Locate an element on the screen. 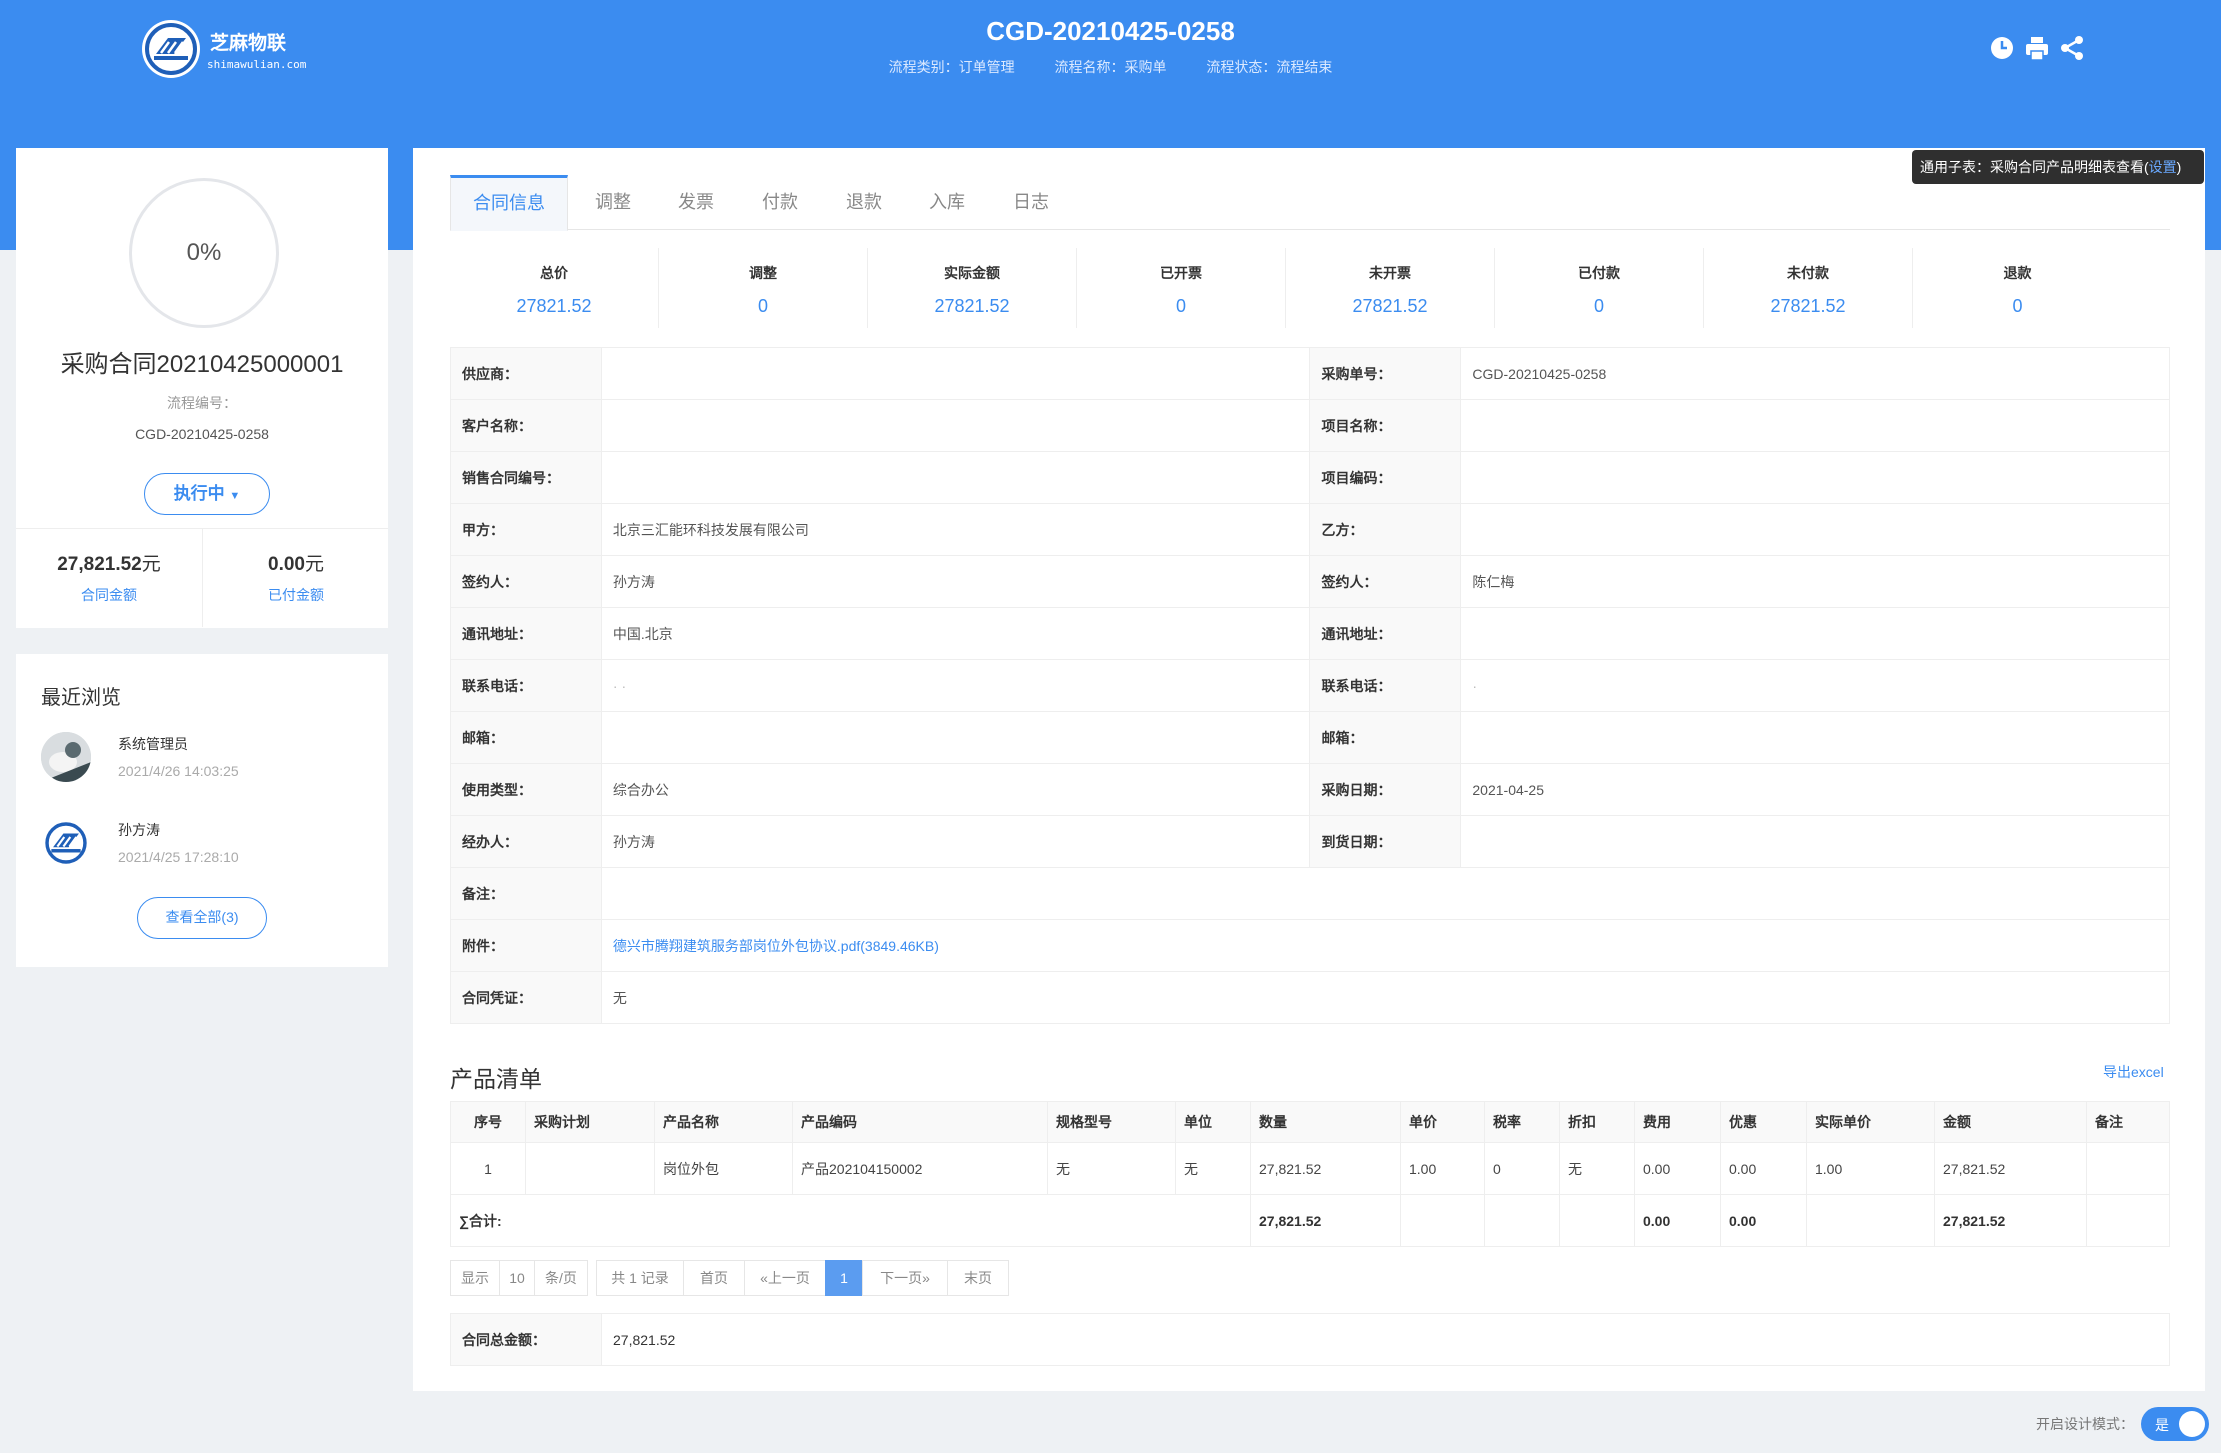 The image size is (2221, 1453). attachment-link: 德兴市腾翔建筑服务部岗位外包协议.pdf(3849.46KB) is located at coordinates (776, 946).